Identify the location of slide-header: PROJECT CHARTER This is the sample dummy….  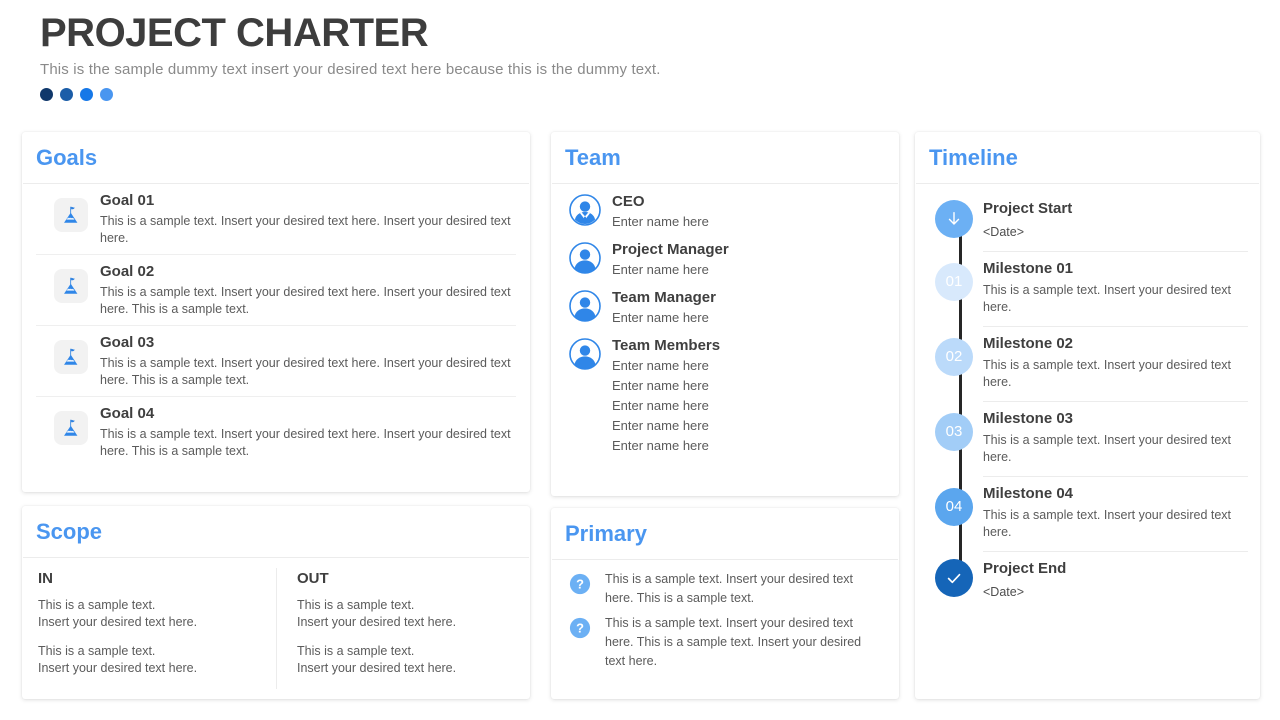
(540, 55).